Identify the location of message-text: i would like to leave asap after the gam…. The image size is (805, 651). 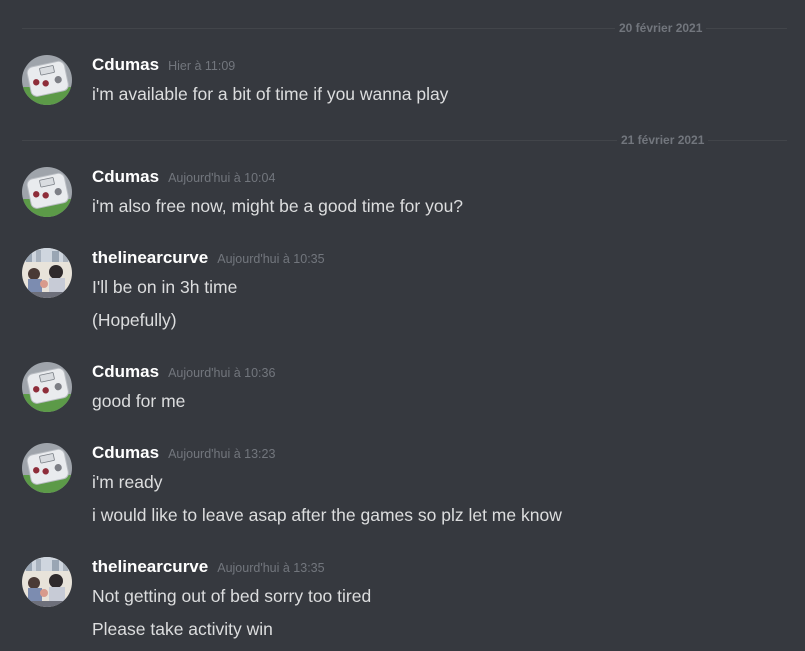
(327, 515).